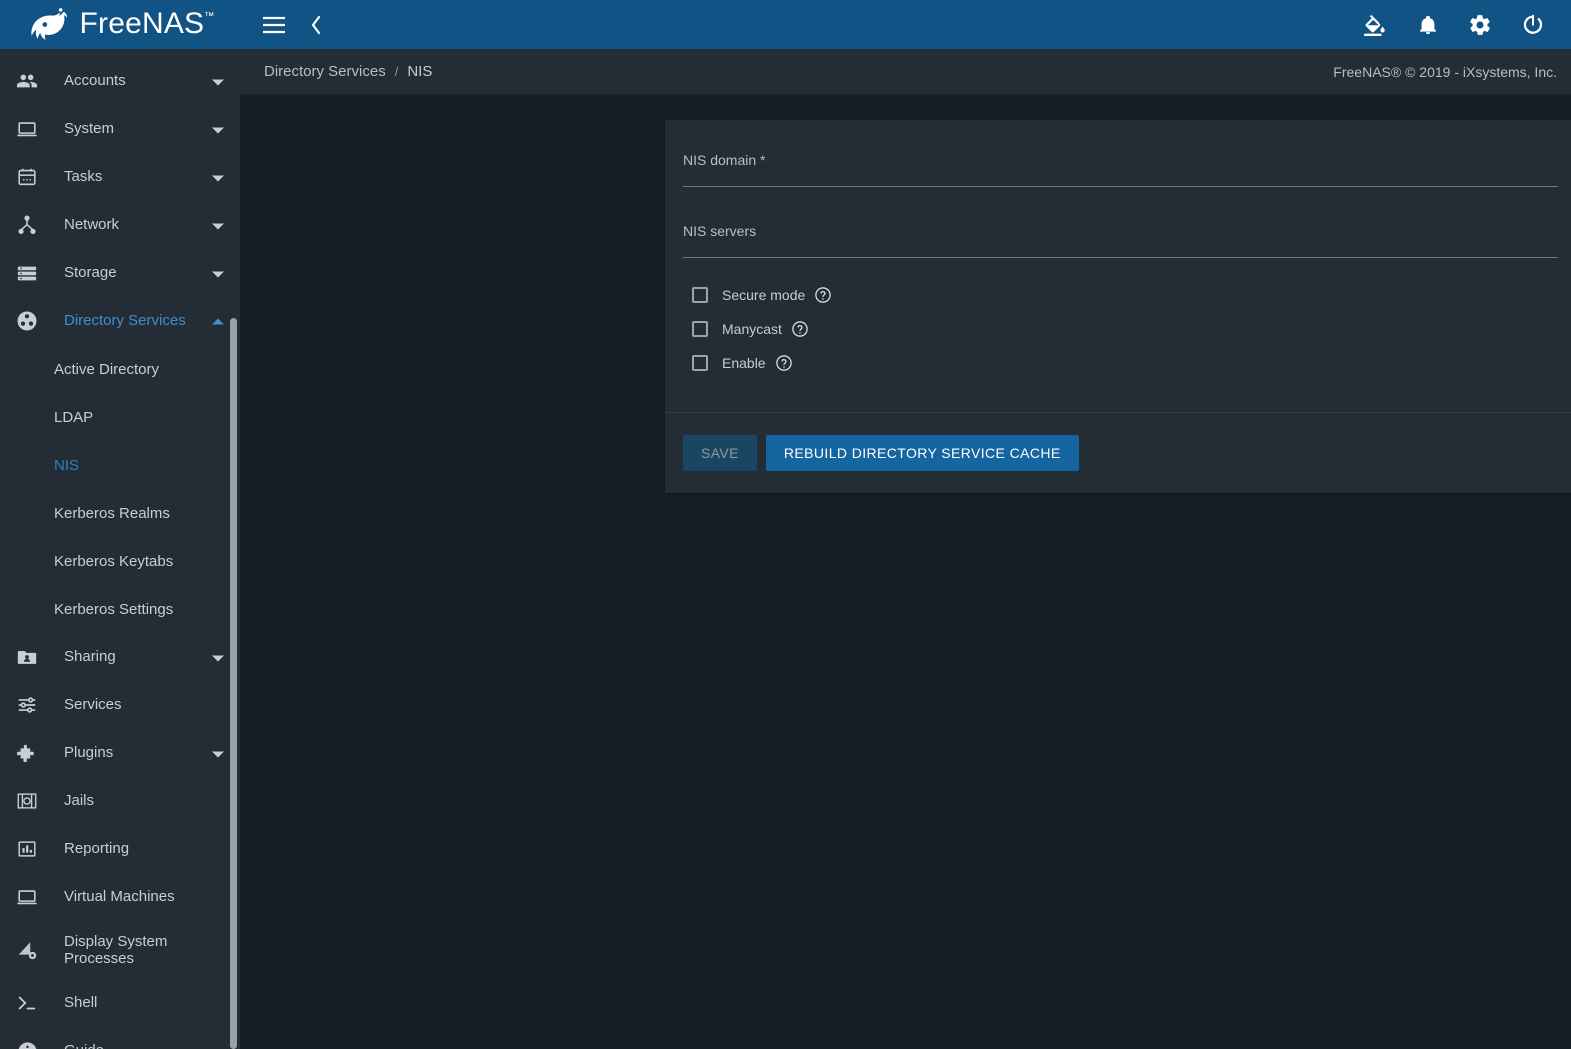  I want to click on sidebar-subitem-active-directory: Active Directory, so click(120, 369).